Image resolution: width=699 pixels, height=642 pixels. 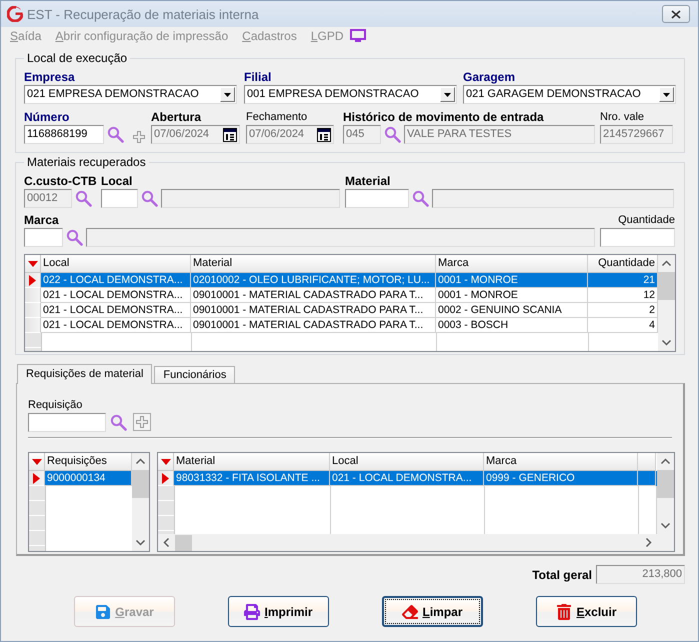 I want to click on printer-icon, so click(x=252, y=612).